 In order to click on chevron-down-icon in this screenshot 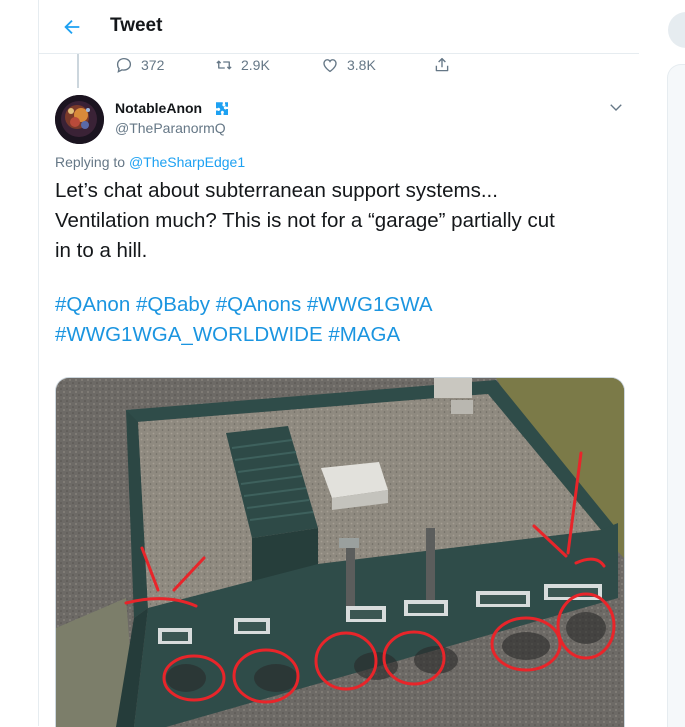, I will do `click(616, 107)`.